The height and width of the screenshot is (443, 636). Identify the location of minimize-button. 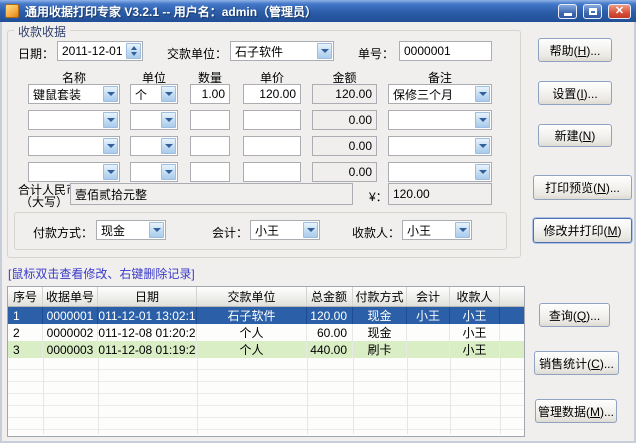
(567, 11).